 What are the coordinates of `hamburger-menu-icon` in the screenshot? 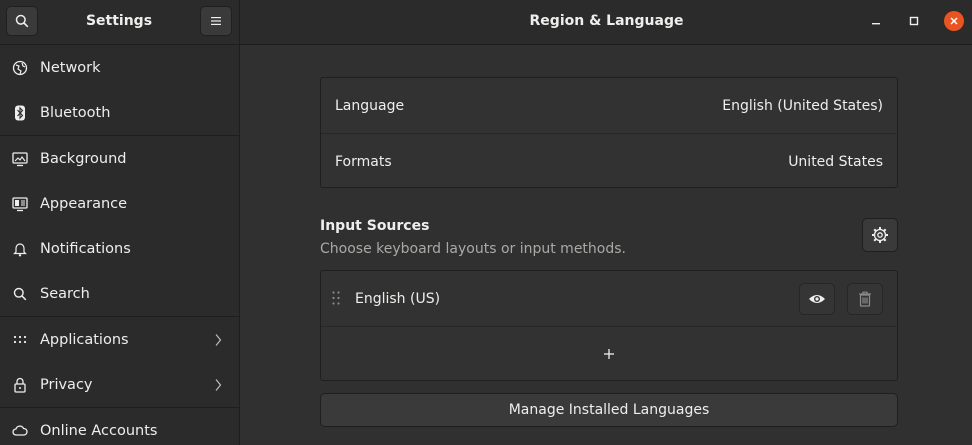 It's located at (216, 21).